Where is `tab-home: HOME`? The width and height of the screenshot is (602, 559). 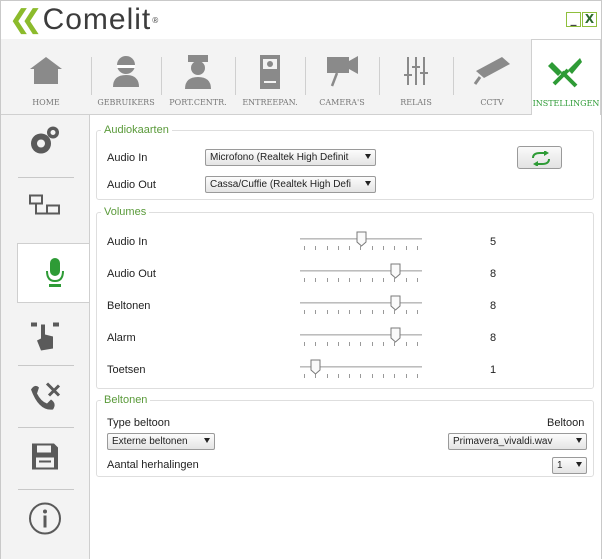
tab-home: HOME is located at coordinates (46, 77).